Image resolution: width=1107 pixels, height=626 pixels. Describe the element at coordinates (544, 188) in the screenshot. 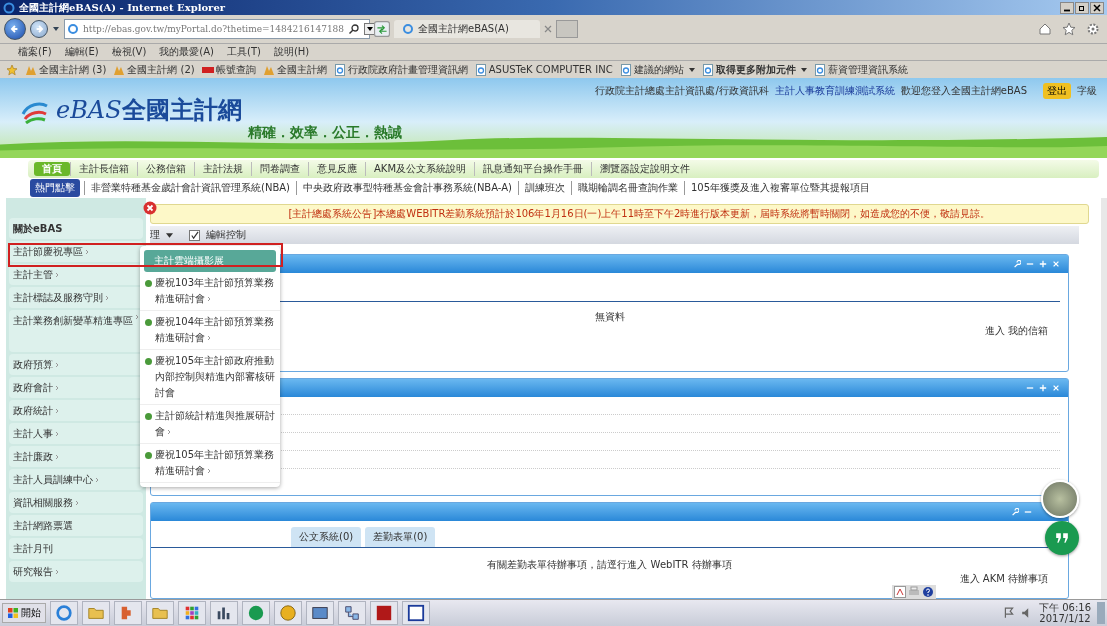

I see `hot-link: 訓練班次` at that location.